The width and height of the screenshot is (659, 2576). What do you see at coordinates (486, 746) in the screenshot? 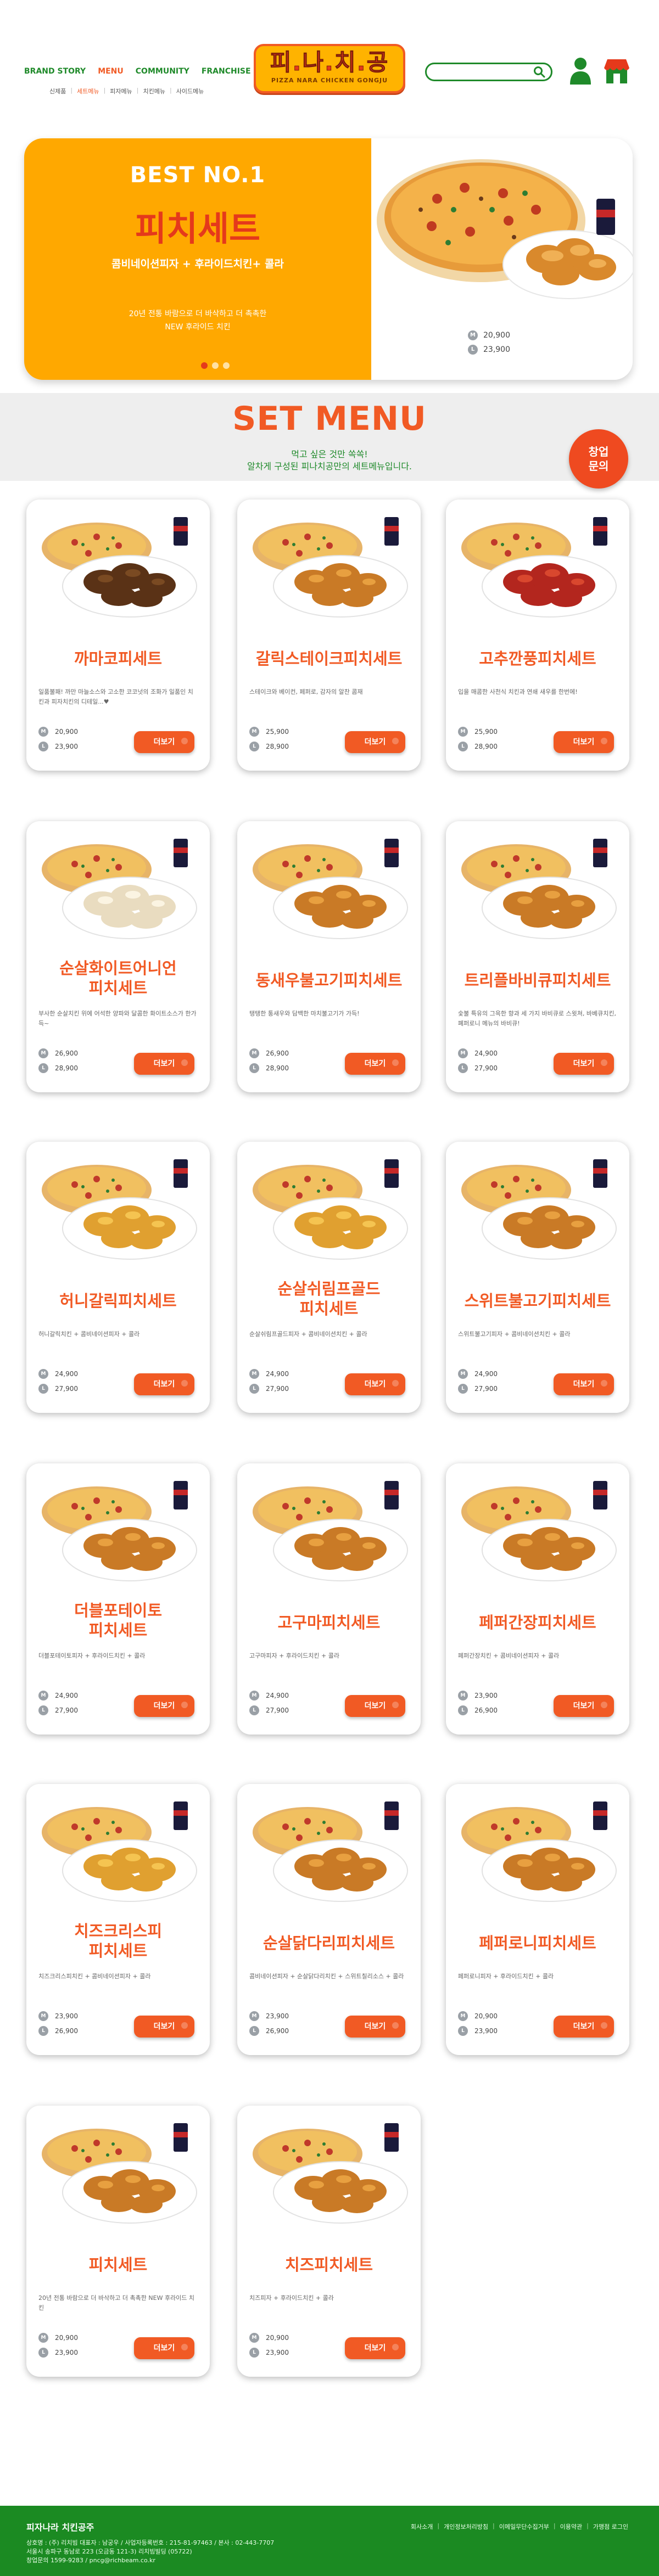
I see `price-l-value: 28,900` at bounding box center [486, 746].